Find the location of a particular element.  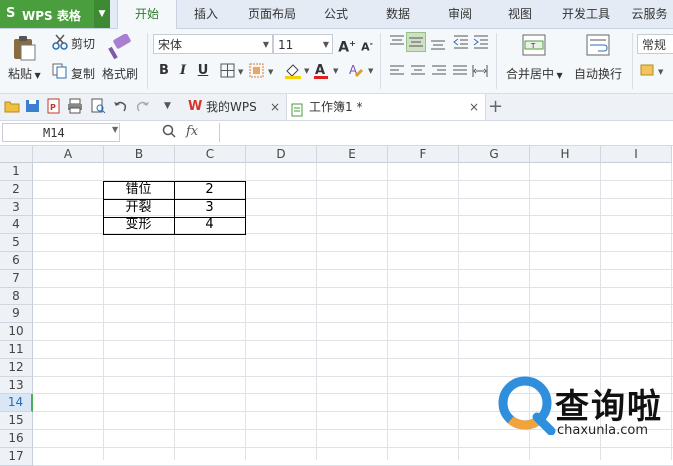

cut-button: 剪切 is located at coordinates (83, 43).